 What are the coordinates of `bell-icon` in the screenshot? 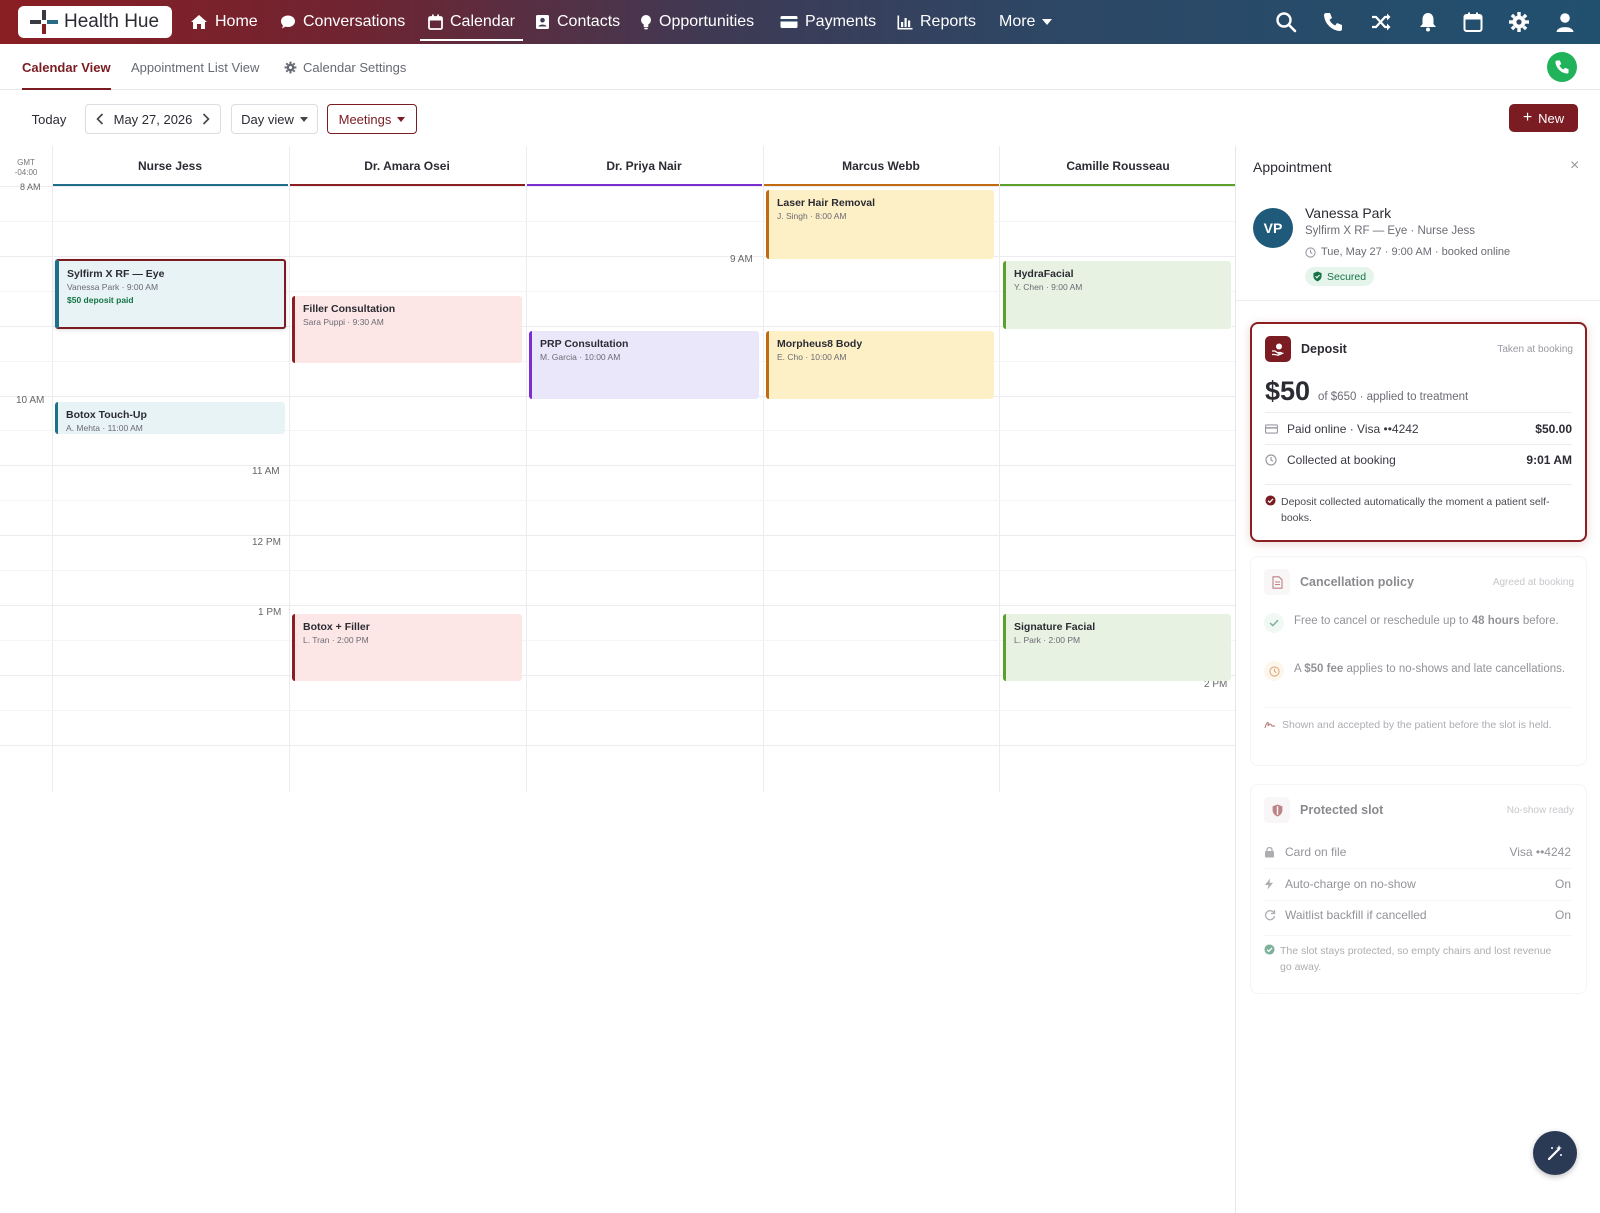 It's located at (1428, 22).